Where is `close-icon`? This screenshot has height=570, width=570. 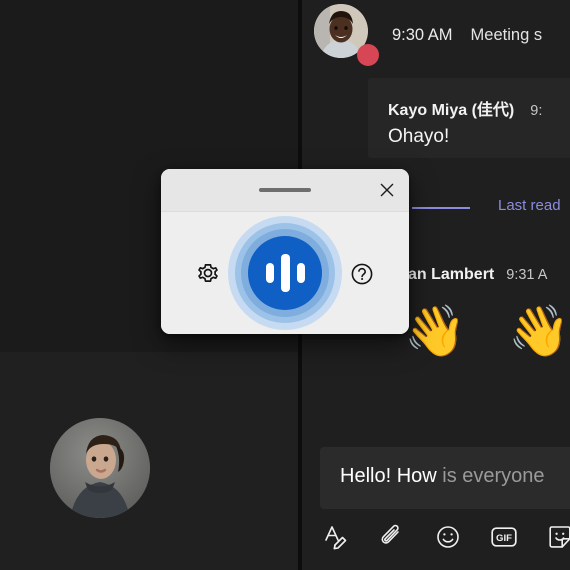
close-icon is located at coordinates (387, 190).